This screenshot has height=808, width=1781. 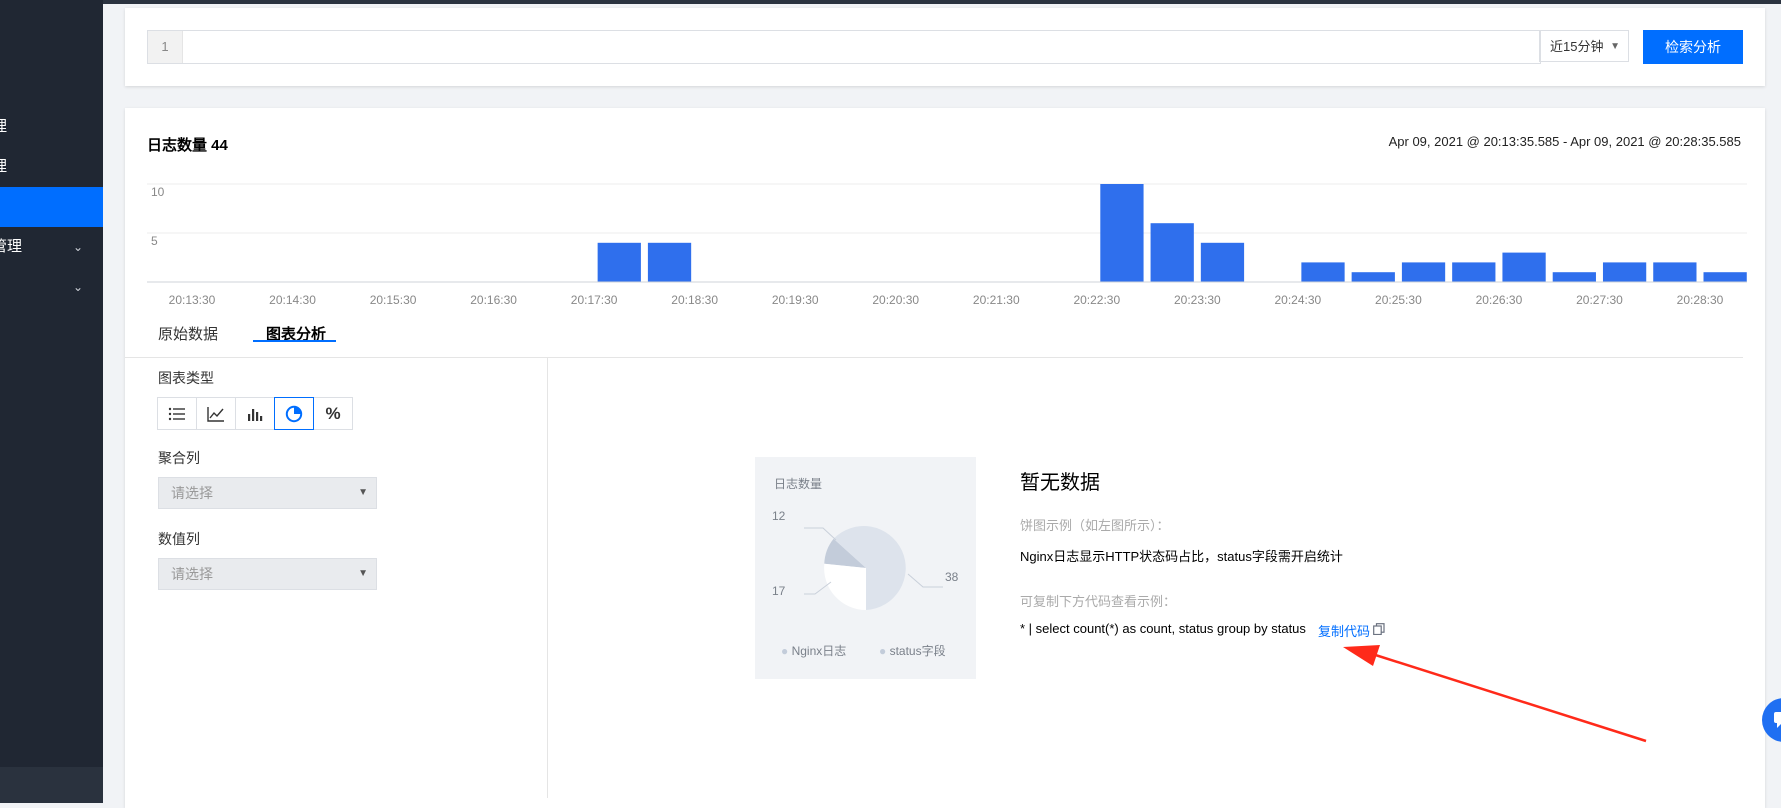 I want to click on copy-icon, so click(x=1379, y=629).